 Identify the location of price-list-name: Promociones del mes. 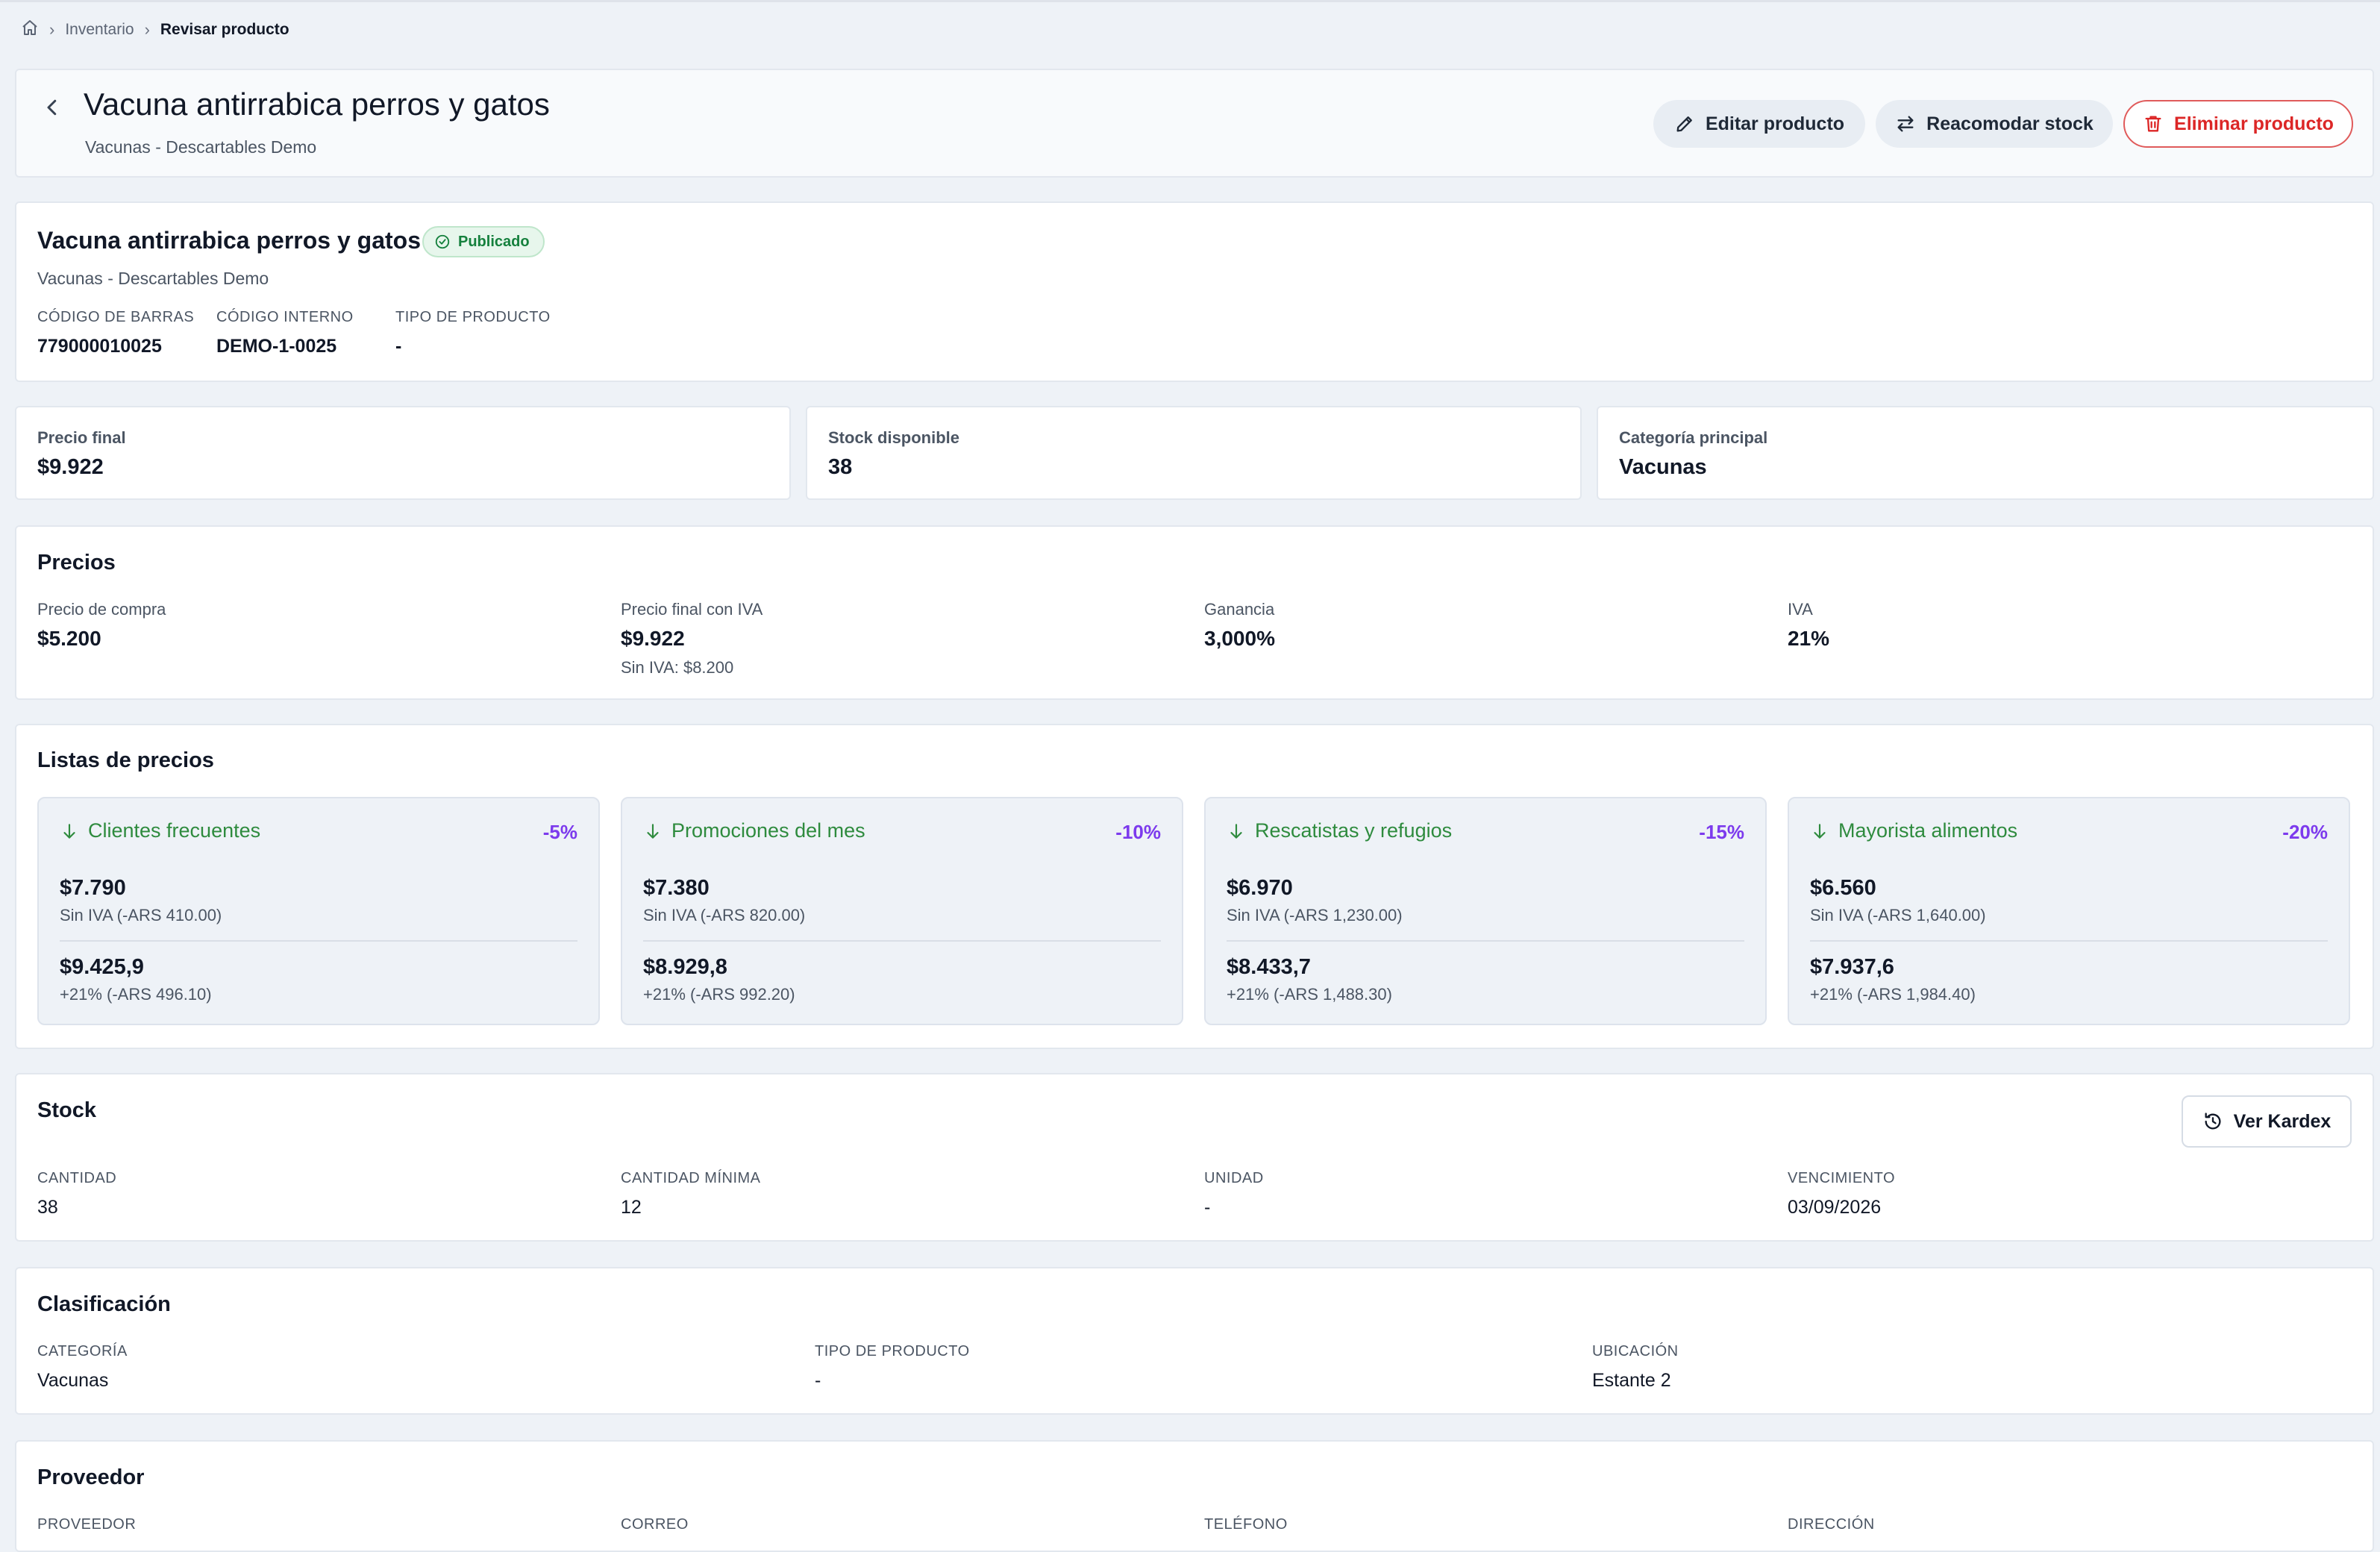
(754, 830).